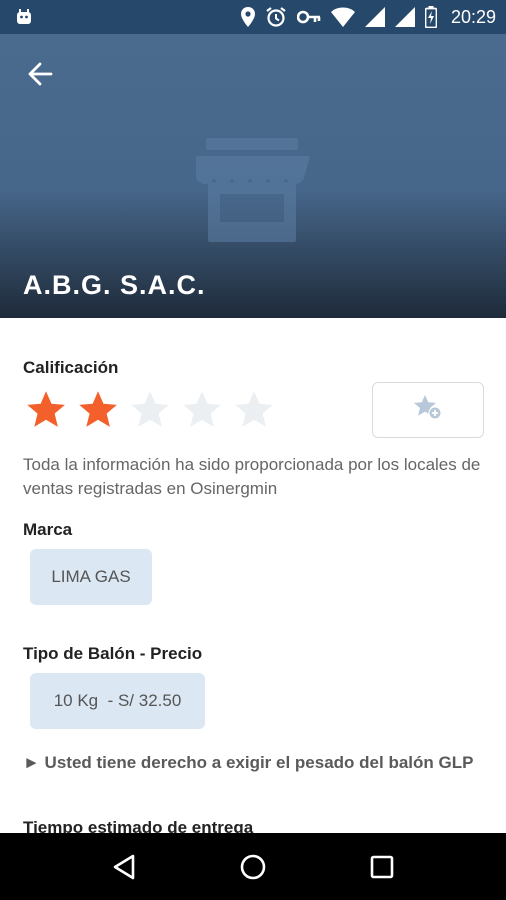 The width and height of the screenshot is (506, 900). Describe the element at coordinates (138, 825) in the screenshot. I see `eta-label: Tiempo estimado de entrega` at that location.